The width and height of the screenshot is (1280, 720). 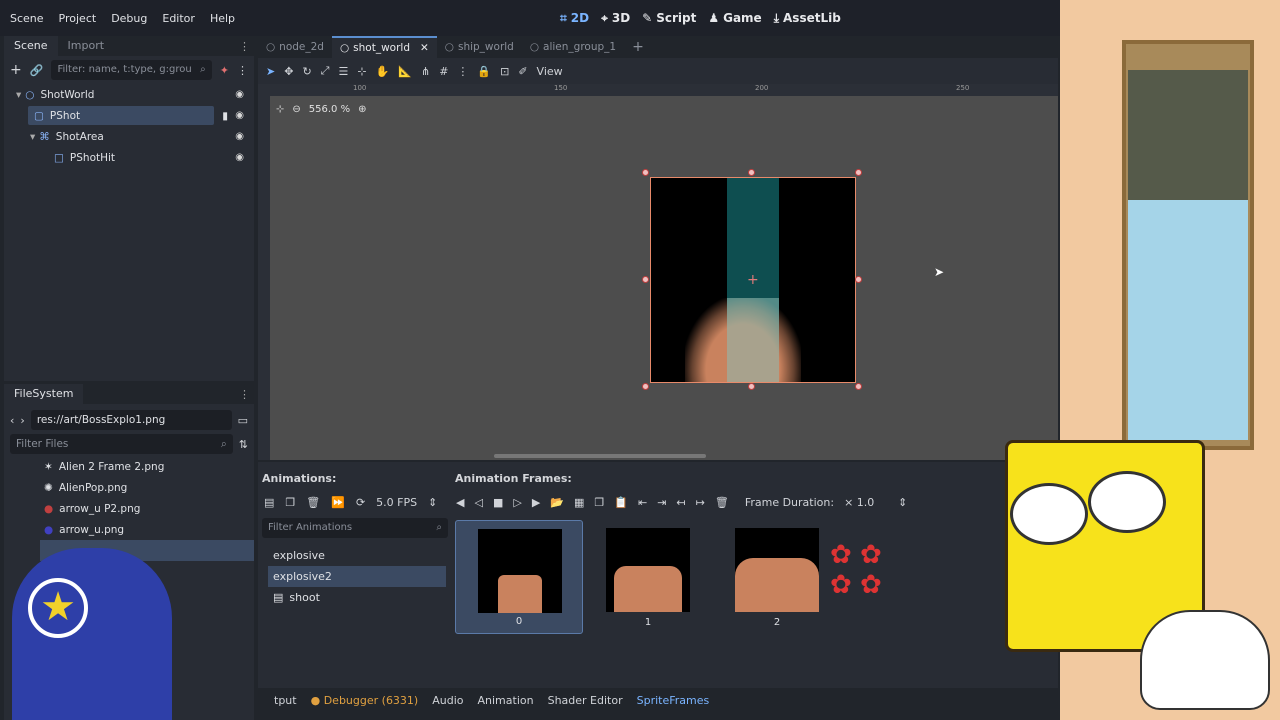 I want to click on scene-tab-alien-group: ○ alien_group_1, so click(x=573, y=47).